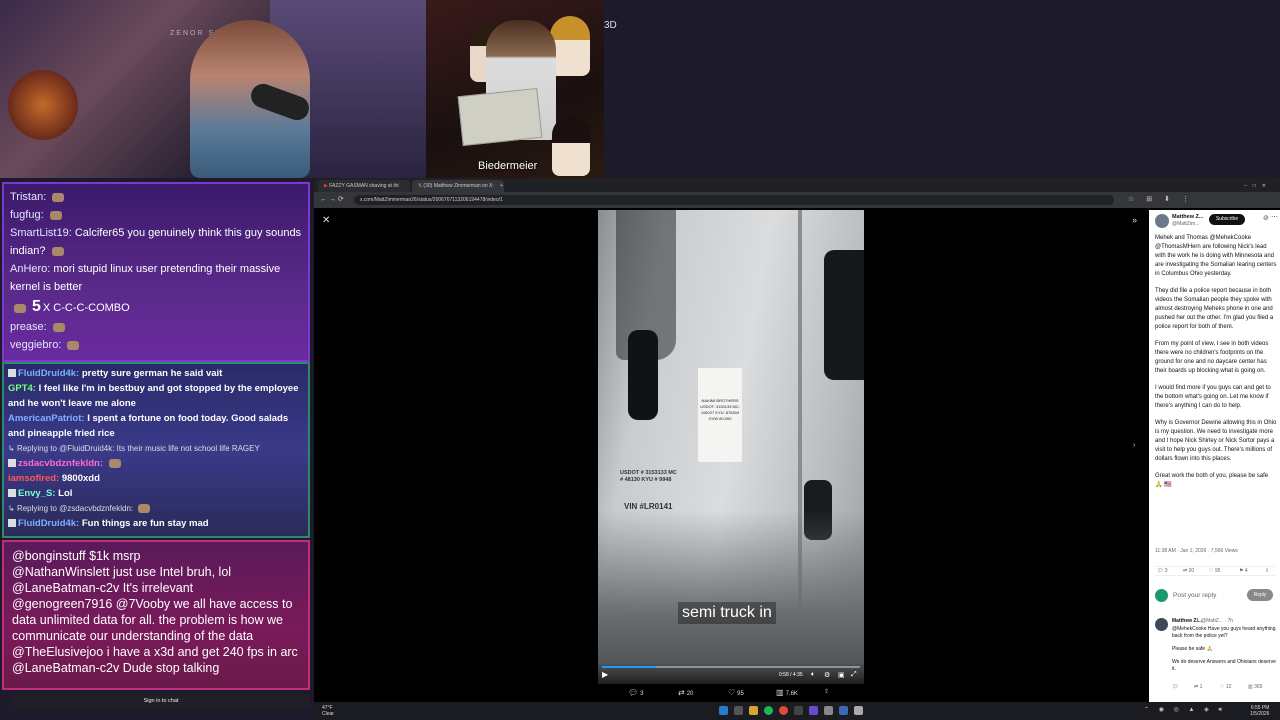 This screenshot has height=720, width=1280. Describe the element at coordinates (12, 523) in the screenshot. I see `badge-icon` at that location.